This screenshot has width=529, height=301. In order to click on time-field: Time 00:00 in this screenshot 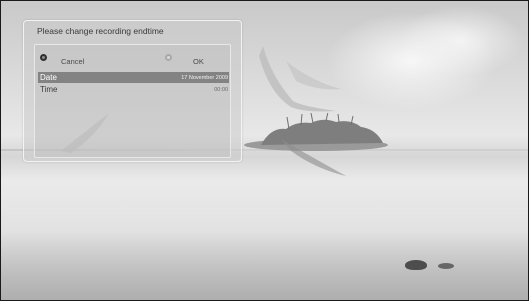, I will do `click(133, 89)`.